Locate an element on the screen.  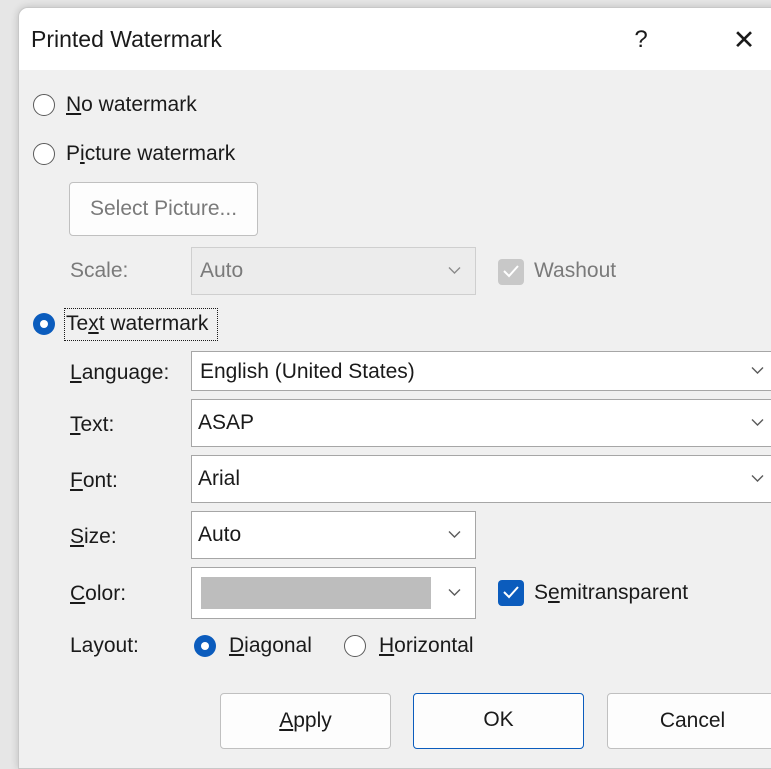
font-combobox: Arial is located at coordinates (481, 479).